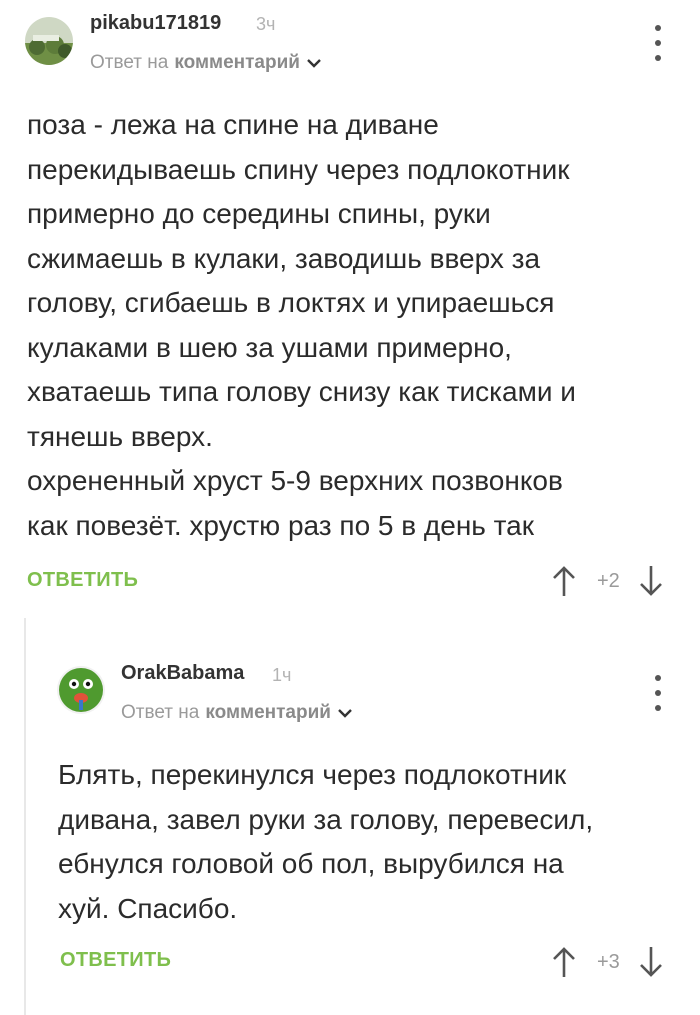 This screenshot has height=1015, width=700. What do you see at coordinates (266, 24) in the screenshot?
I see `comment-time: 3ч` at bounding box center [266, 24].